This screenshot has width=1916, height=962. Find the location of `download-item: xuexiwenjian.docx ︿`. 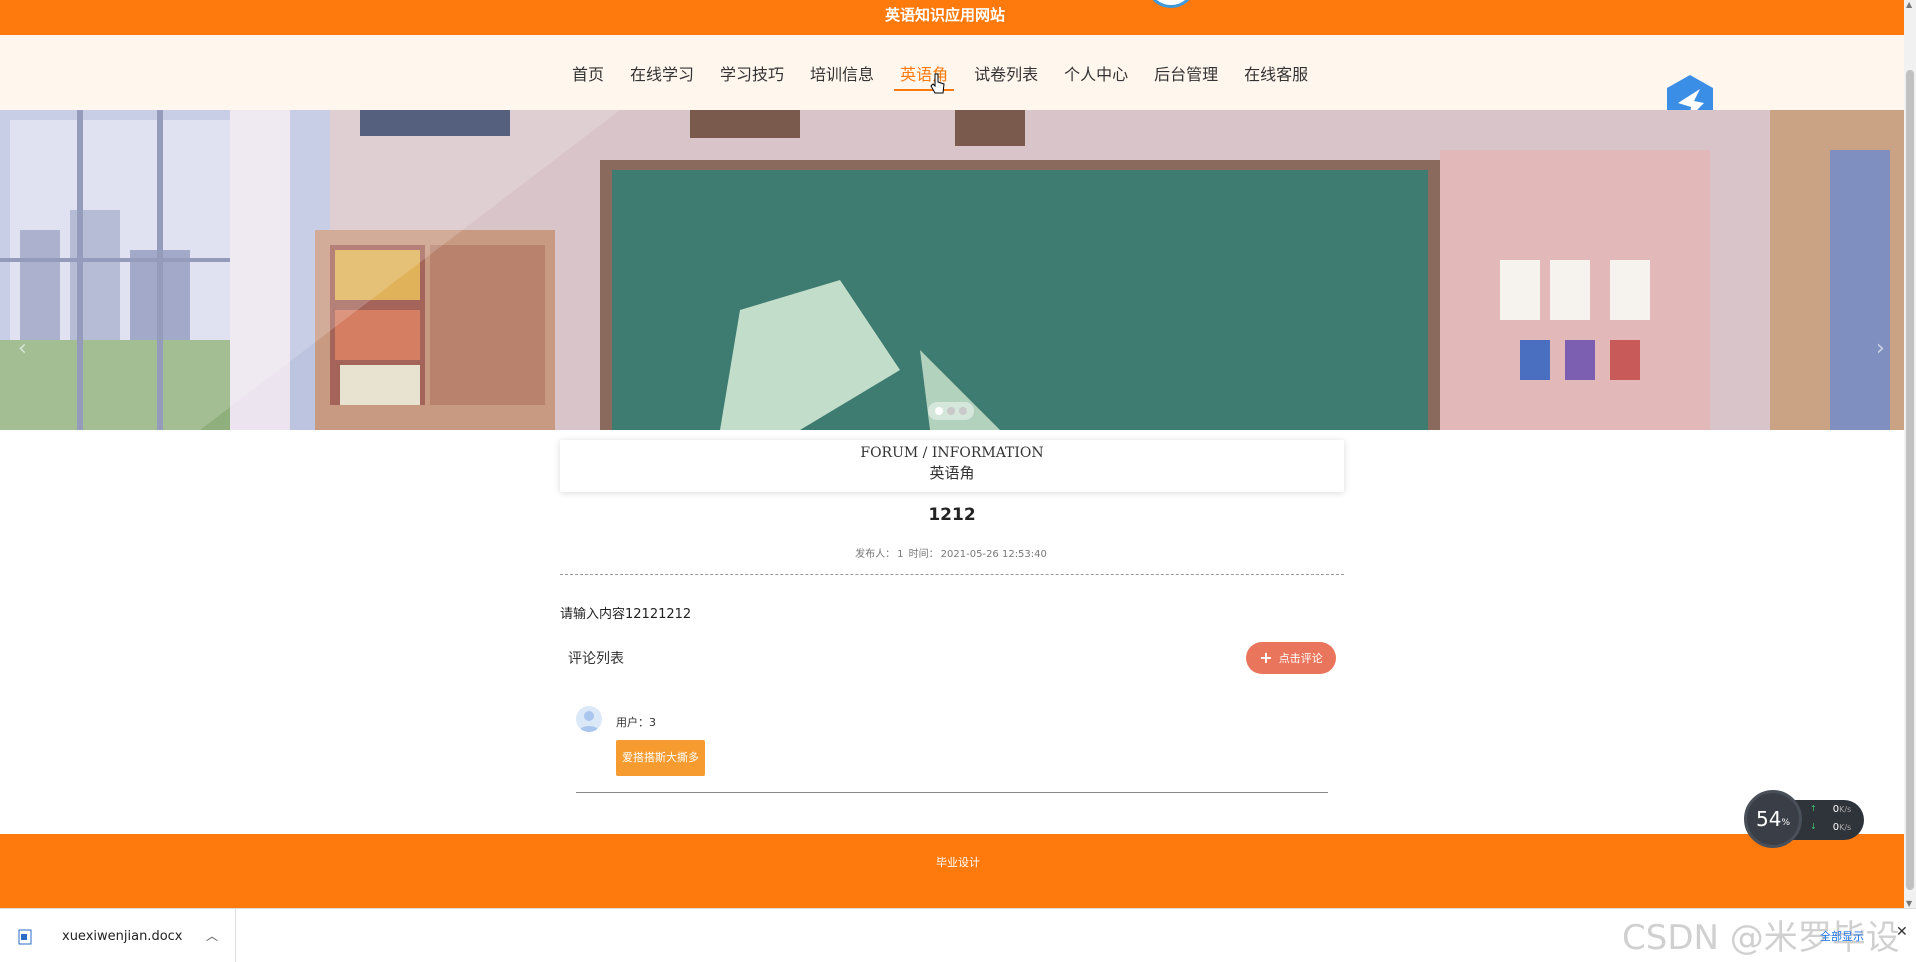

download-item: xuexiwenjian.docx ︿ is located at coordinates (118, 935).